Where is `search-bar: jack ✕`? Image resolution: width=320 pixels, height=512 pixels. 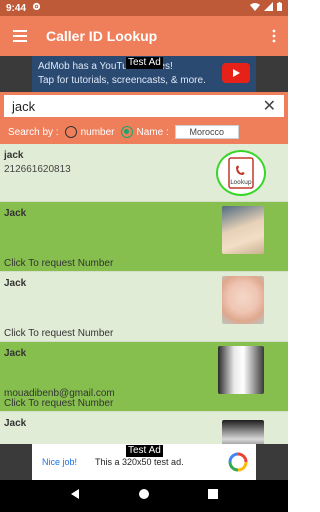 search-bar: jack ✕ is located at coordinates (144, 106).